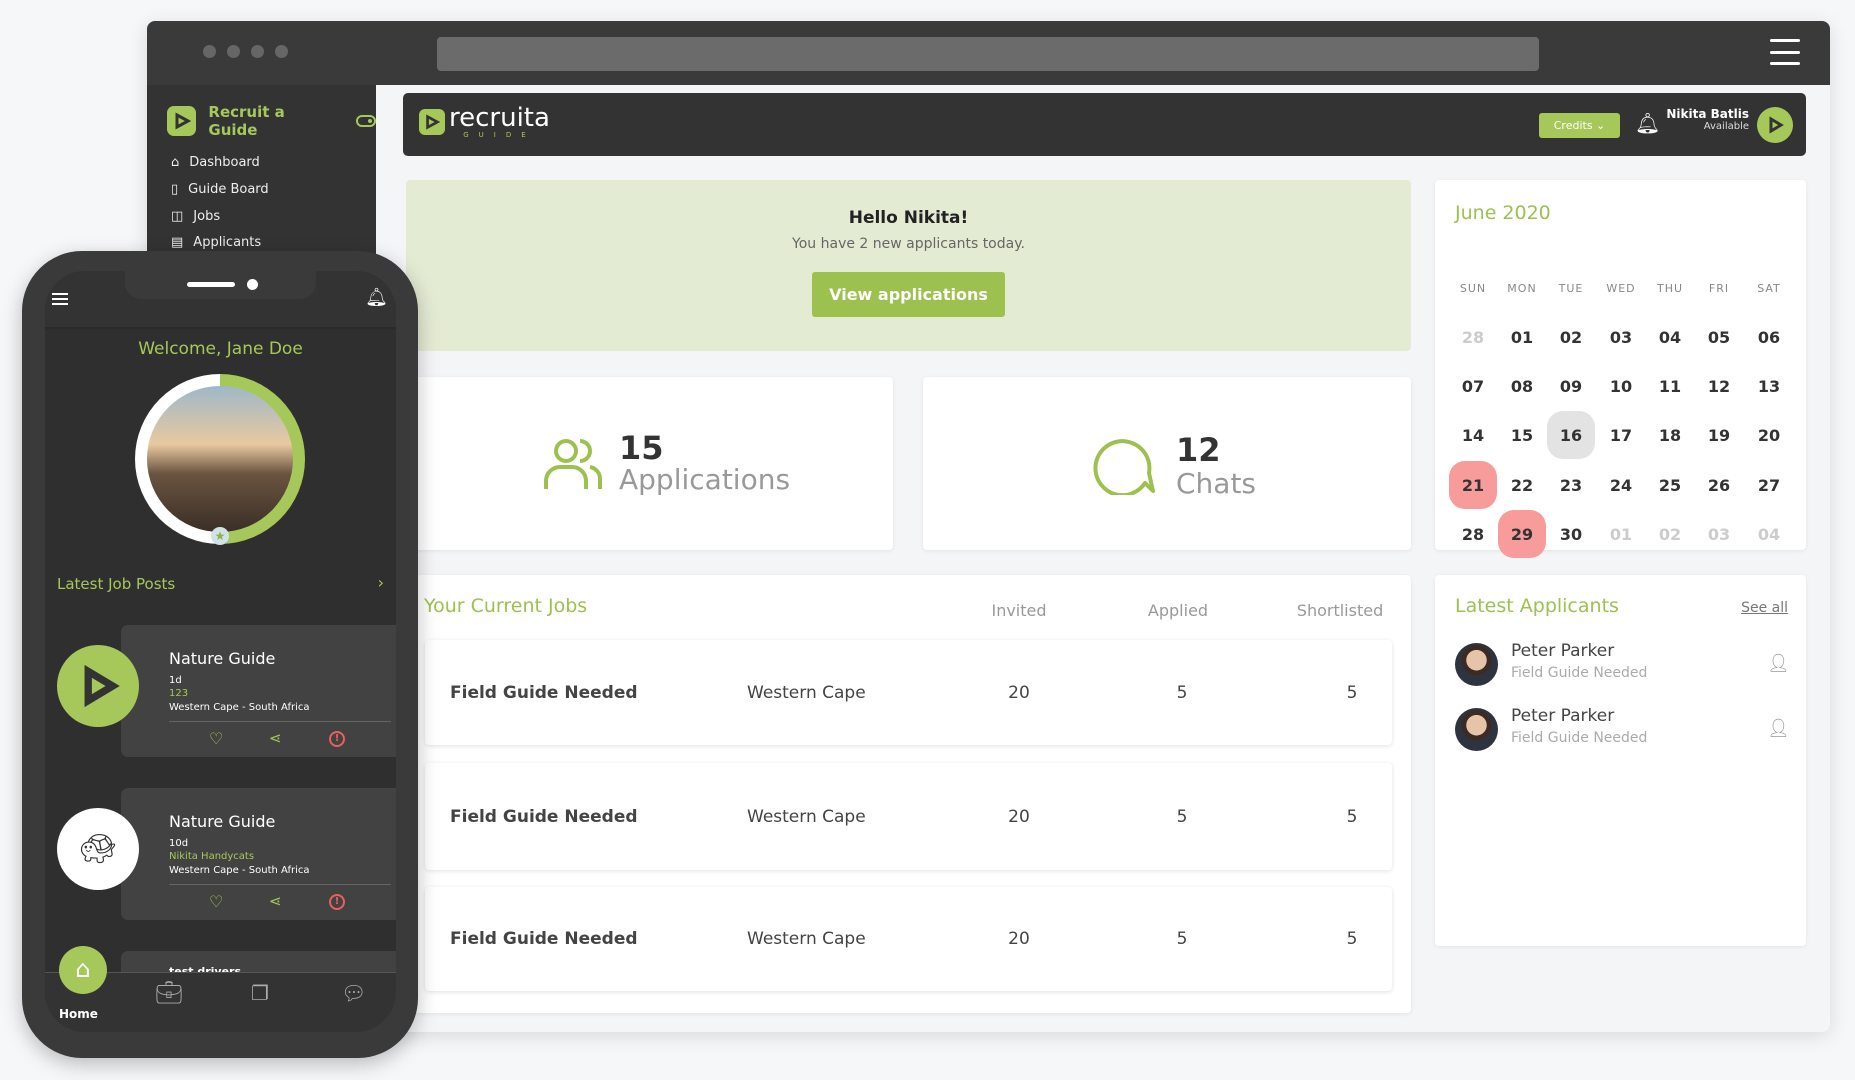  I want to click on address-bar, so click(988, 54).